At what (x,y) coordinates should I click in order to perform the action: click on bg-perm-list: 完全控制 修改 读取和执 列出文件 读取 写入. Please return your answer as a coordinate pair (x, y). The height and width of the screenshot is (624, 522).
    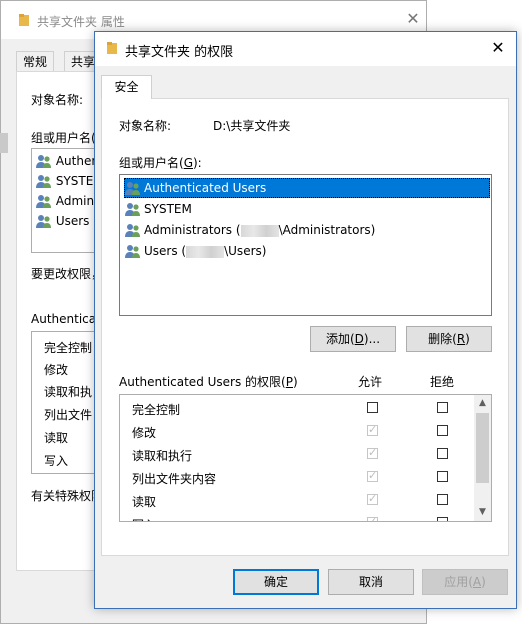
    Looking at the image, I should click on (65, 402).